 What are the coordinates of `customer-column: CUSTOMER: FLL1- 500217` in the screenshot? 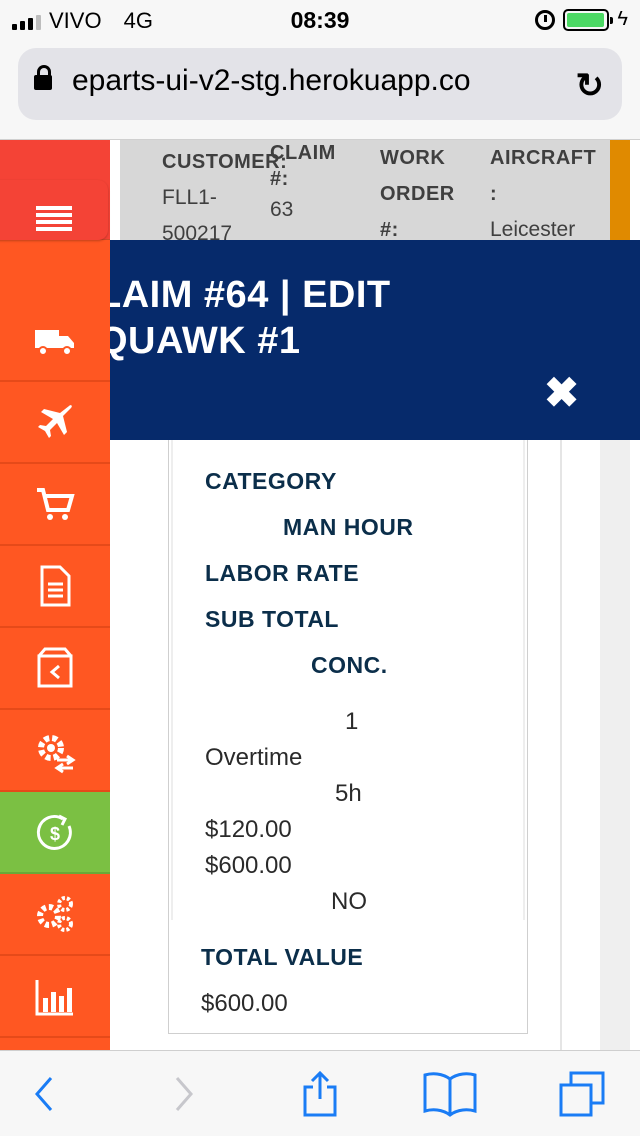 It's located at (225, 190).